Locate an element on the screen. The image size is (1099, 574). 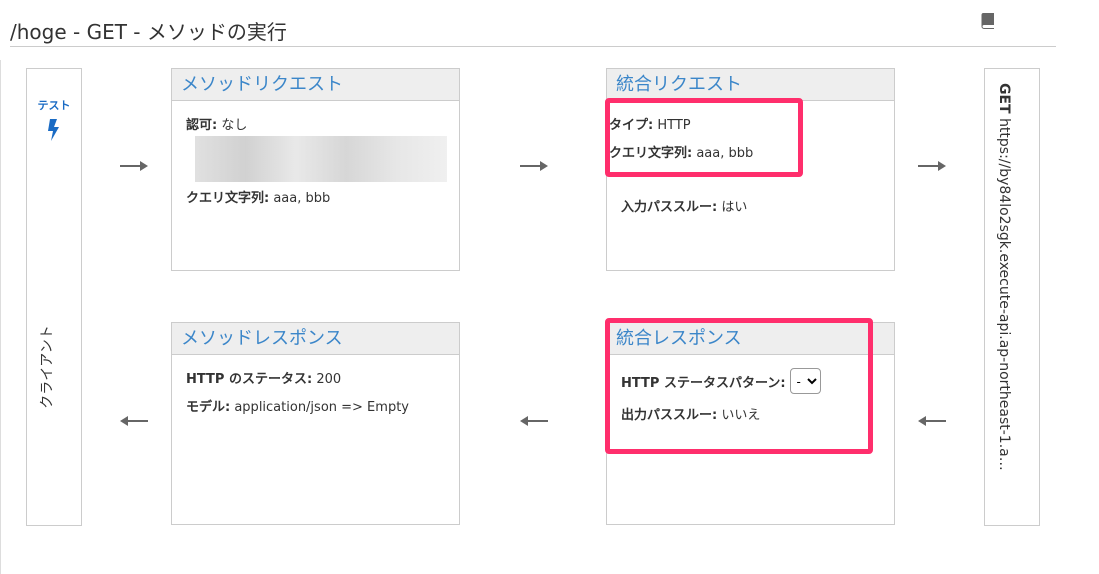
client-label: クライアント is located at coordinates (47, 367).